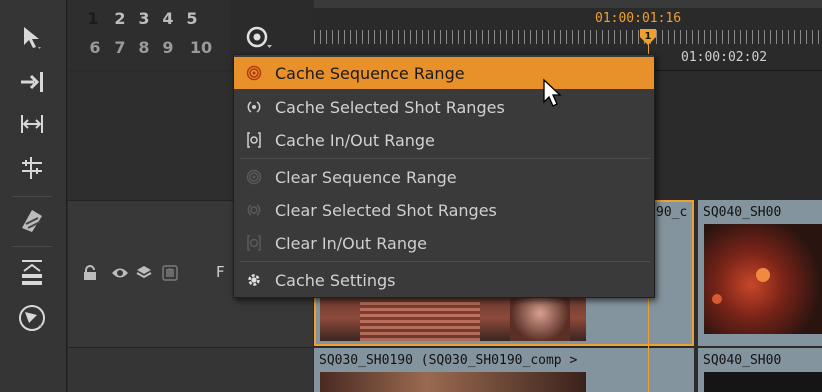 The width and height of the screenshot is (822, 392). I want to click on clip: SQ030_SH0190 (SQ030_SH0190_comp >, so click(504, 370).